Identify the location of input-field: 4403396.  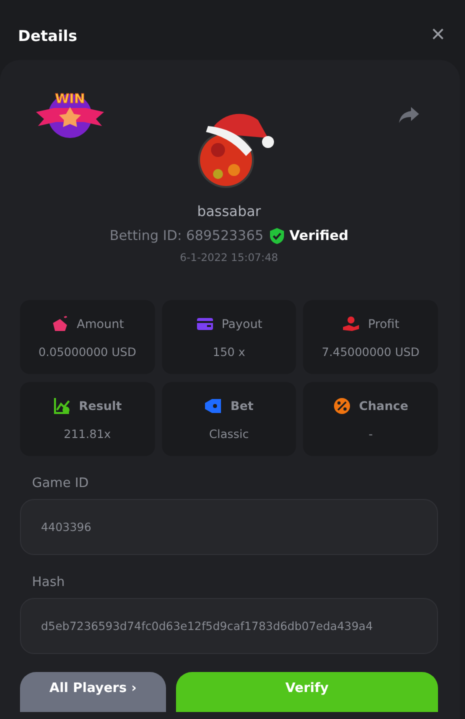
(229, 527).